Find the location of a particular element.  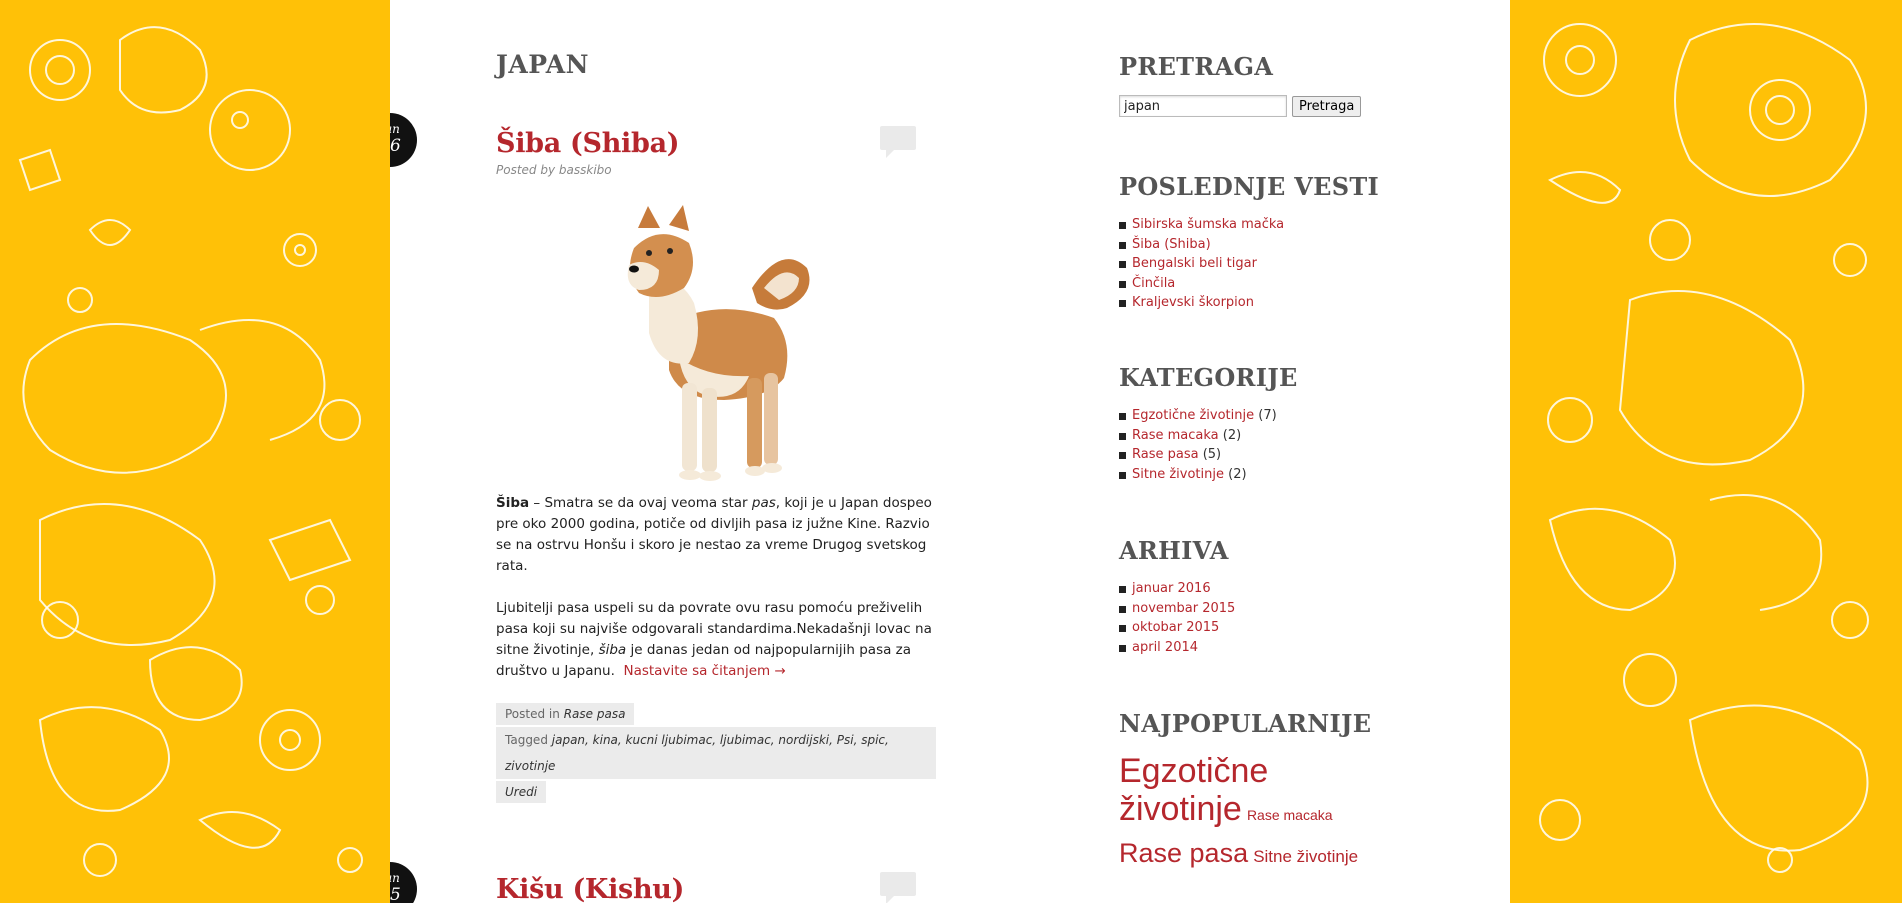

recent-post-link: Kraljevski škorpion is located at coordinates (1193, 302).